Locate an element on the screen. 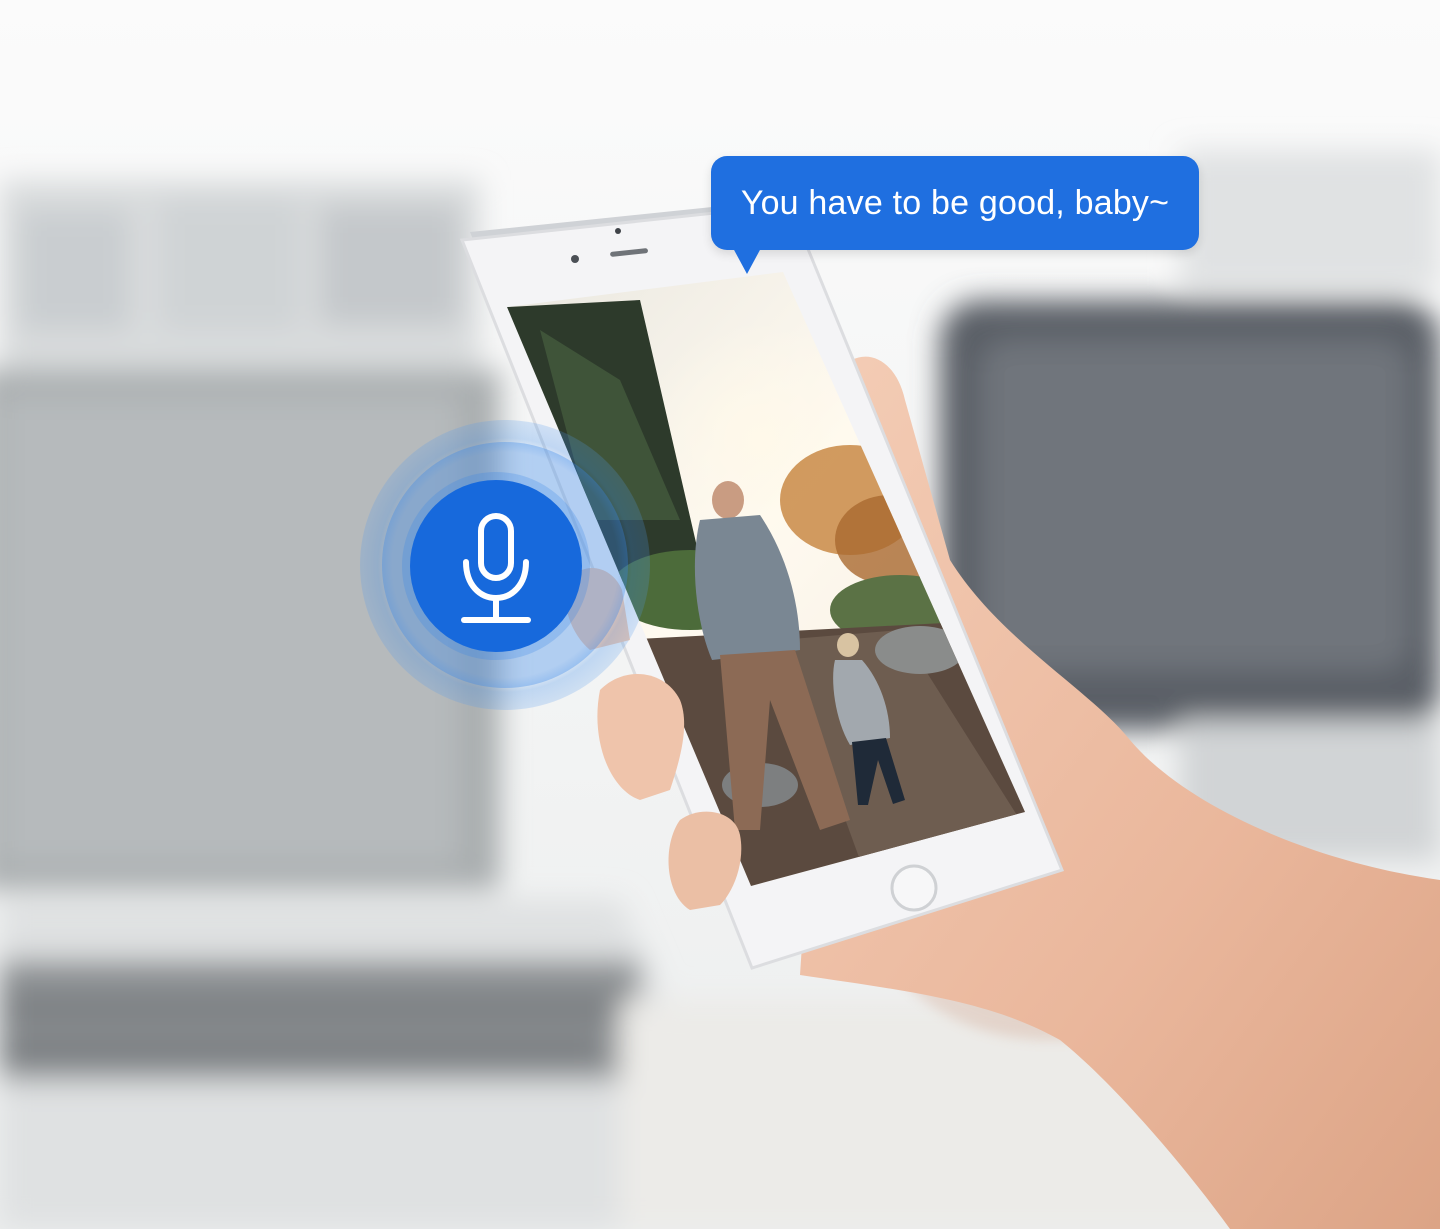  speech-bubble: You have to be good, baby~ is located at coordinates (955, 215).